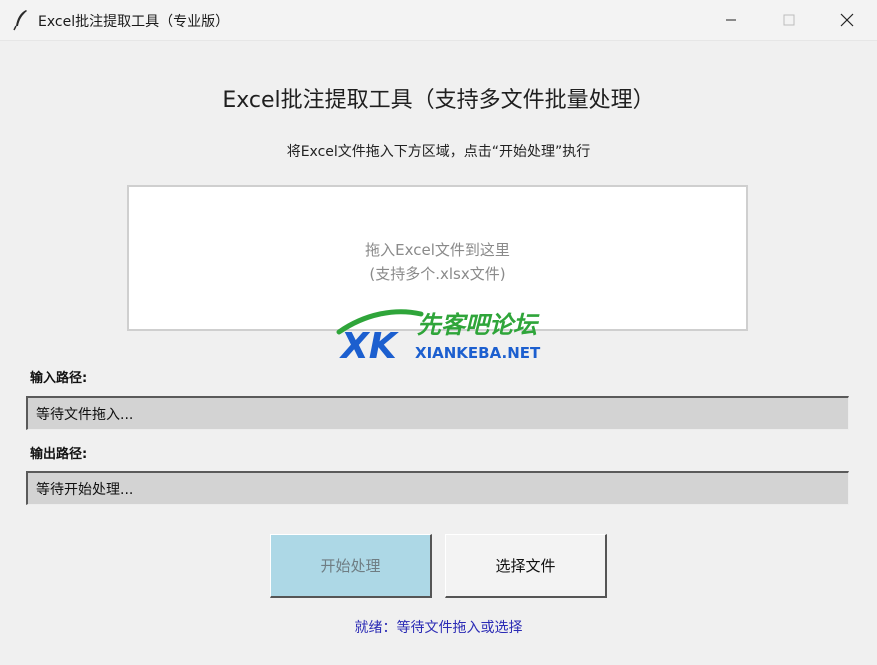 This screenshot has height=665, width=877. What do you see at coordinates (59, 454) in the screenshot?
I see `output-path-label: 输出路径:` at bounding box center [59, 454].